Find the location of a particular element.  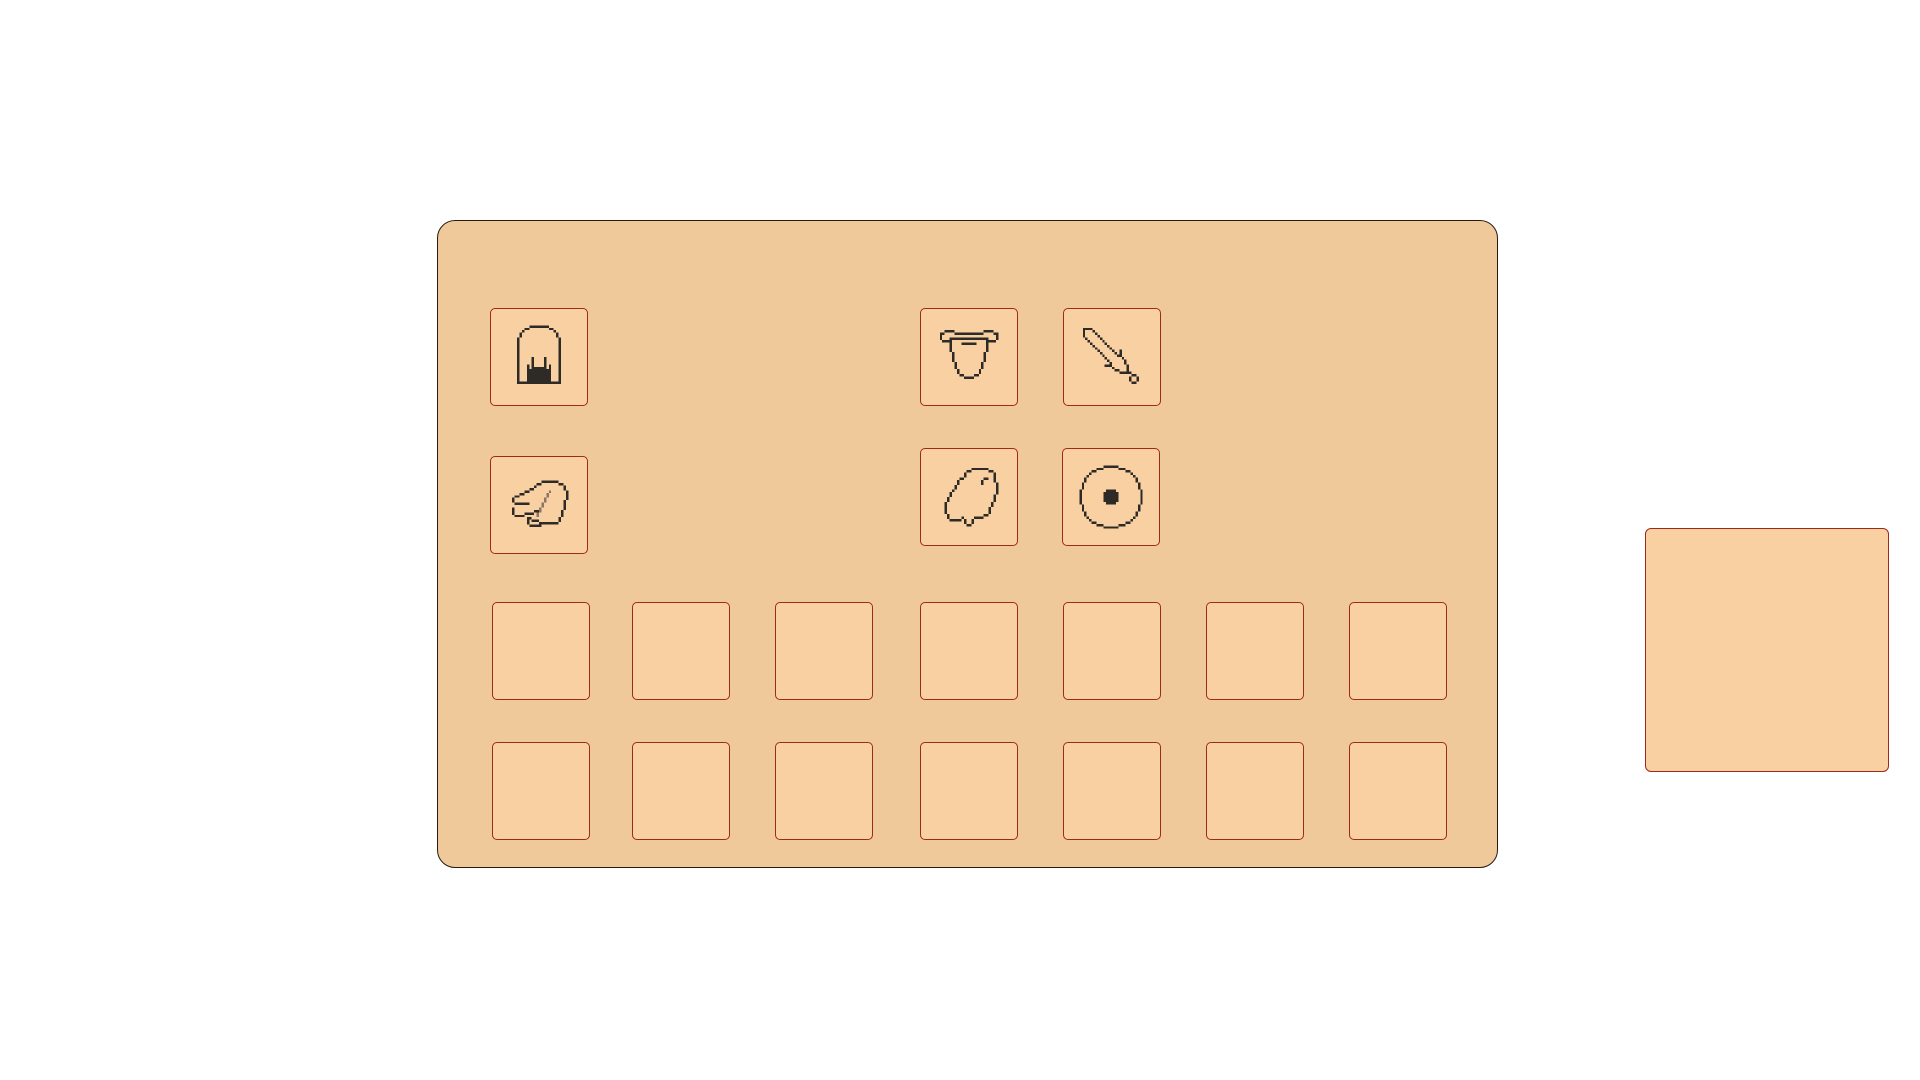

glove-icon is located at coordinates (971, 497).